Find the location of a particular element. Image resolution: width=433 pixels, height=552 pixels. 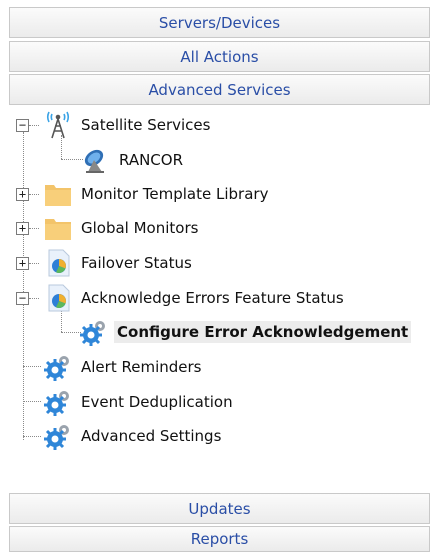

tree-item-acknowledge-errors: Acknowledge Errors Feature Status is located at coordinates (195, 298).